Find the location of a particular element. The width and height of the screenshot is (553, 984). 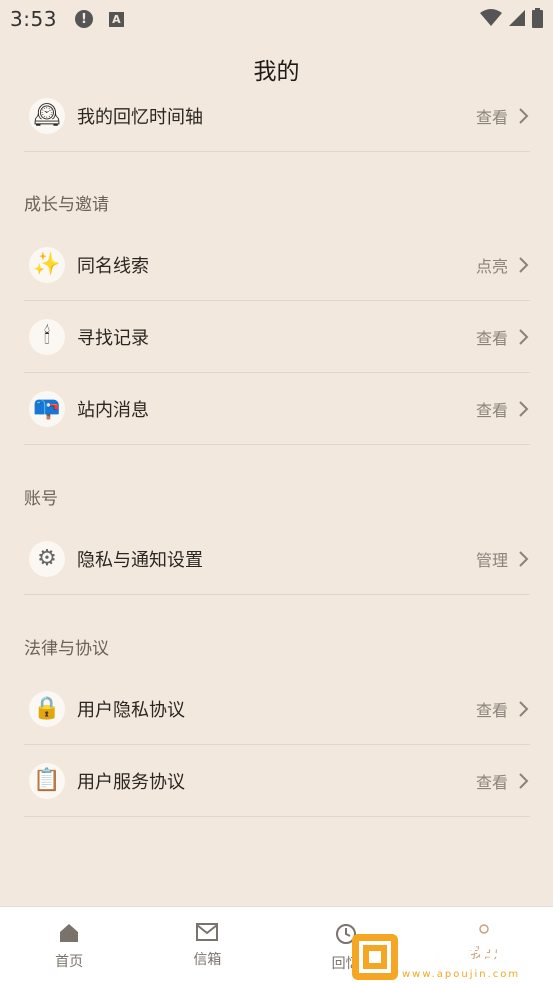

mail-icon is located at coordinates (207, 932).